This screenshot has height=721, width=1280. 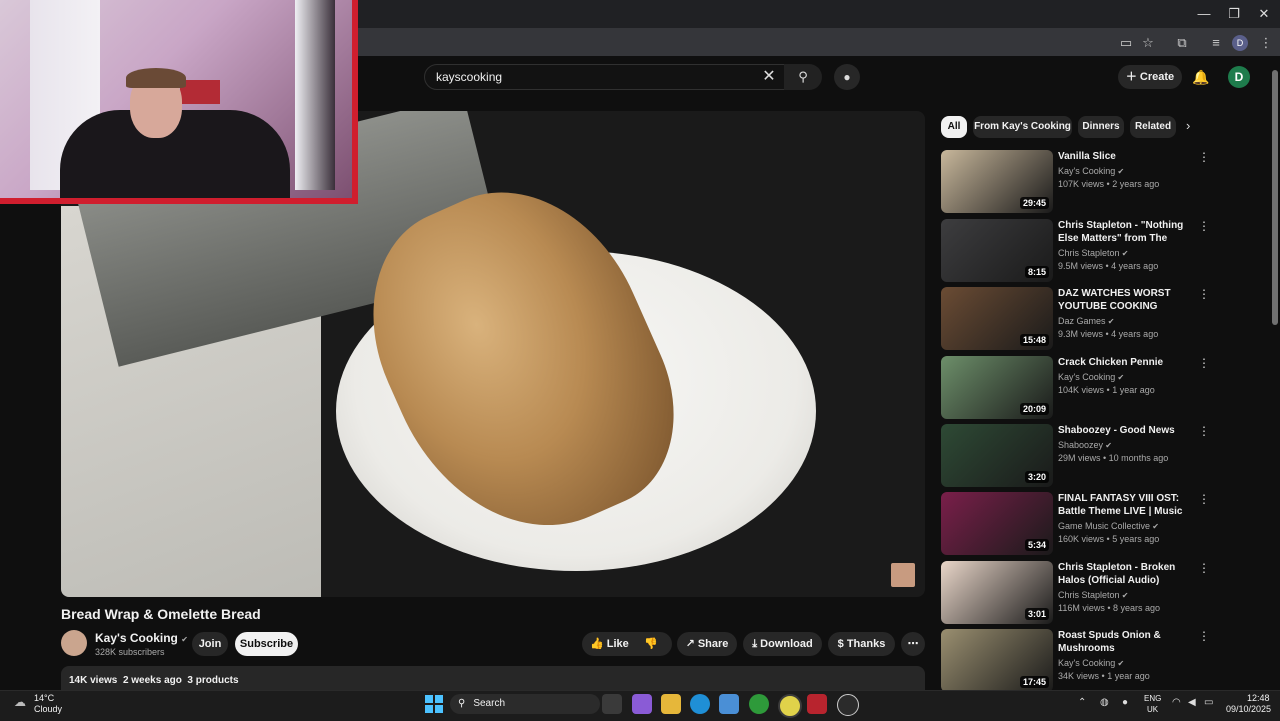 What do you see at coordinates (847, 77) in the screenshot?
I see `voice-search-button: ●` at bounding box center [847, 77].